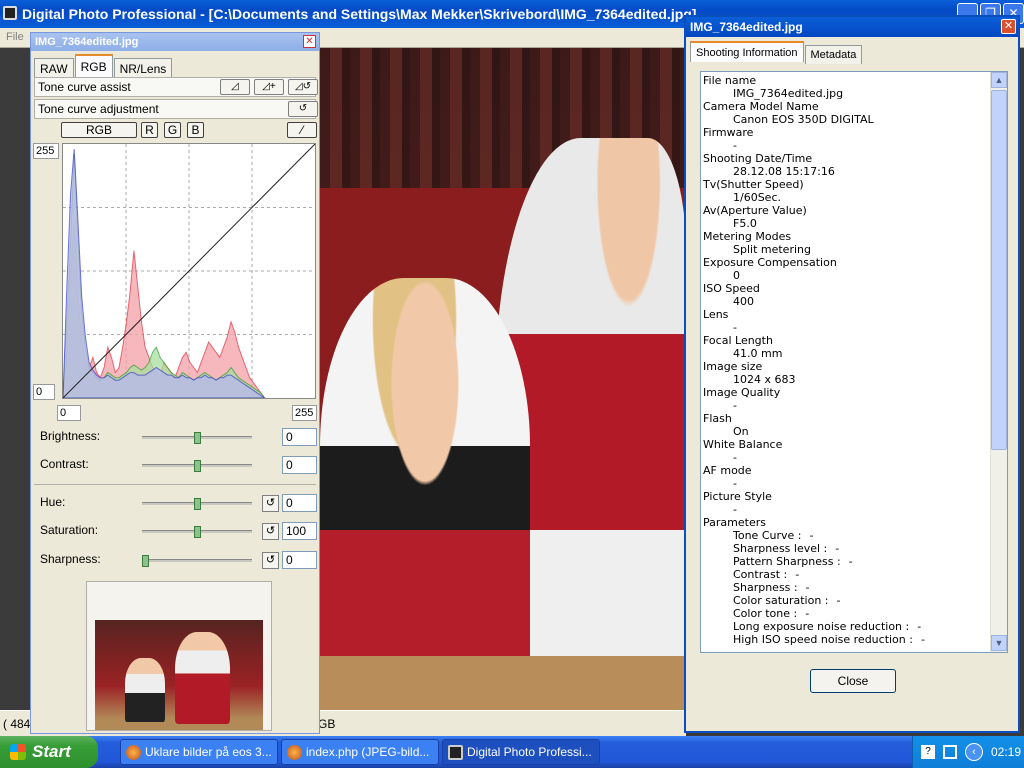 Image resolution: width=1024 pixels, height=768 pixels. I want to click on hue-slider-thumb, so click(197, 504).